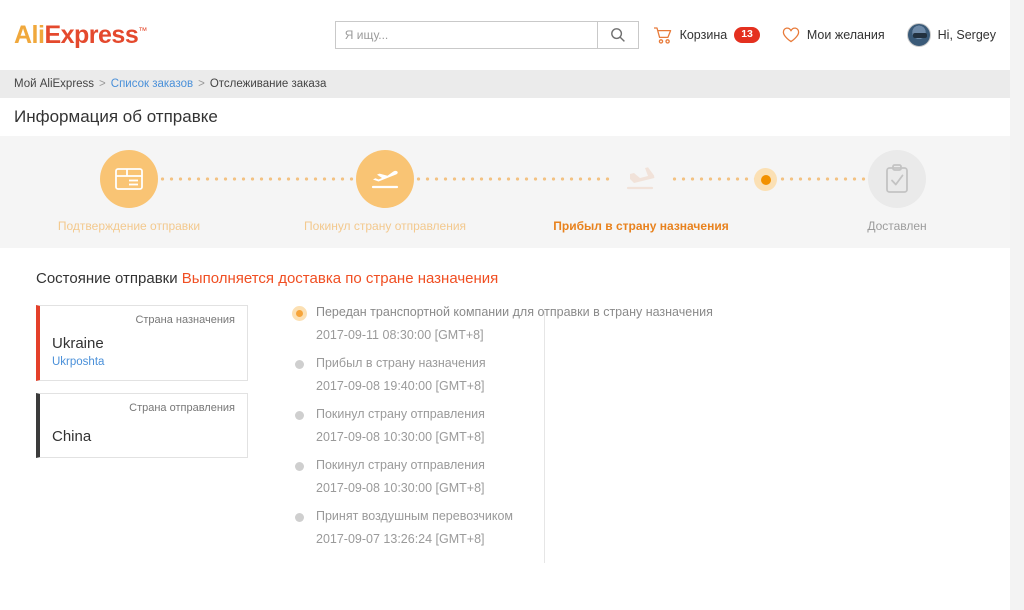  Describe the element at coordinates (129, 226) in the screenshot. I see `step-1-label: Подтверждение отправки` at that location.